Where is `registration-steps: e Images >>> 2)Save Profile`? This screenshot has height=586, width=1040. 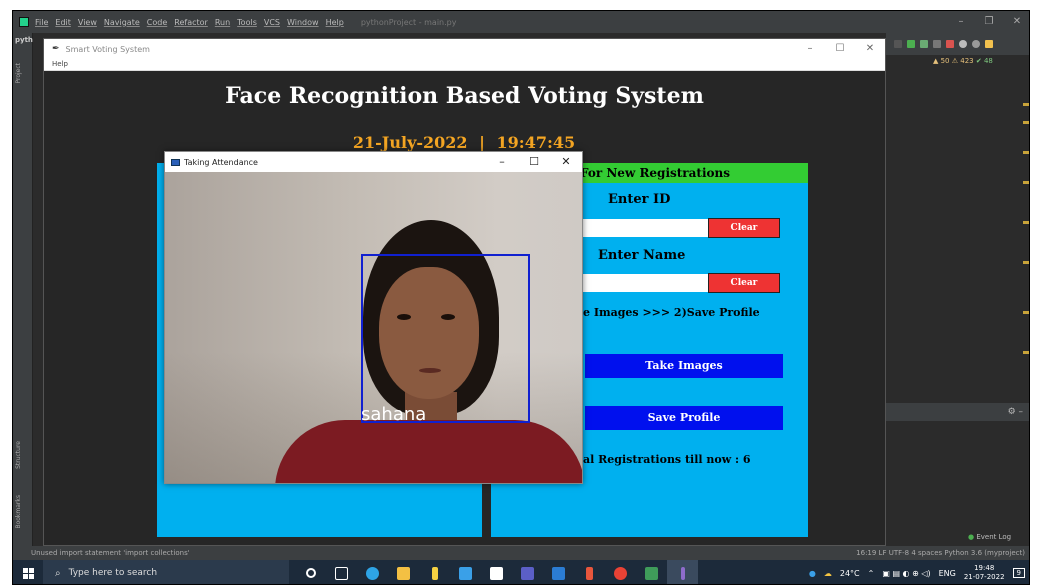
registration-steps: e Images >>> 2)Save Profile is located at coordinates (671, 312).